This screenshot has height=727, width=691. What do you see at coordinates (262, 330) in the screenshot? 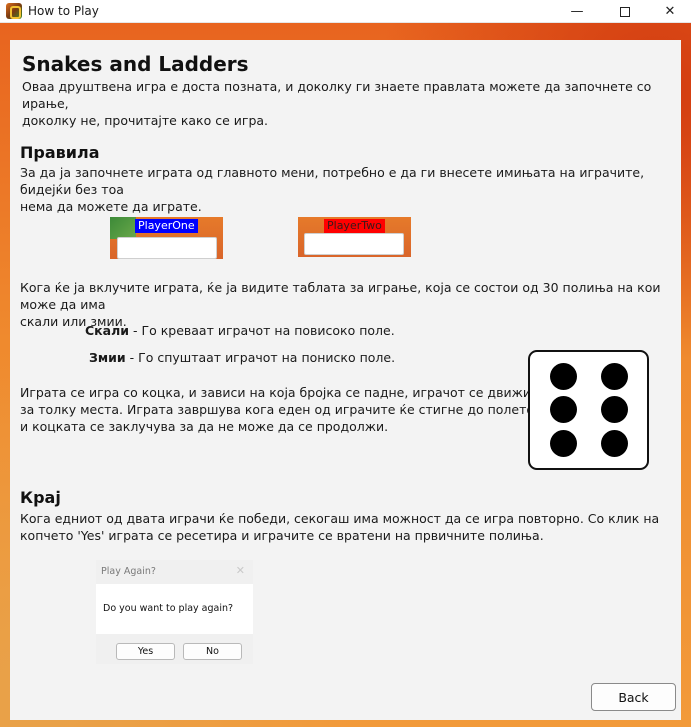
I see `ladders-description: - Го креваат играчот на повисоко поле.` at bounding box center [262, 330].